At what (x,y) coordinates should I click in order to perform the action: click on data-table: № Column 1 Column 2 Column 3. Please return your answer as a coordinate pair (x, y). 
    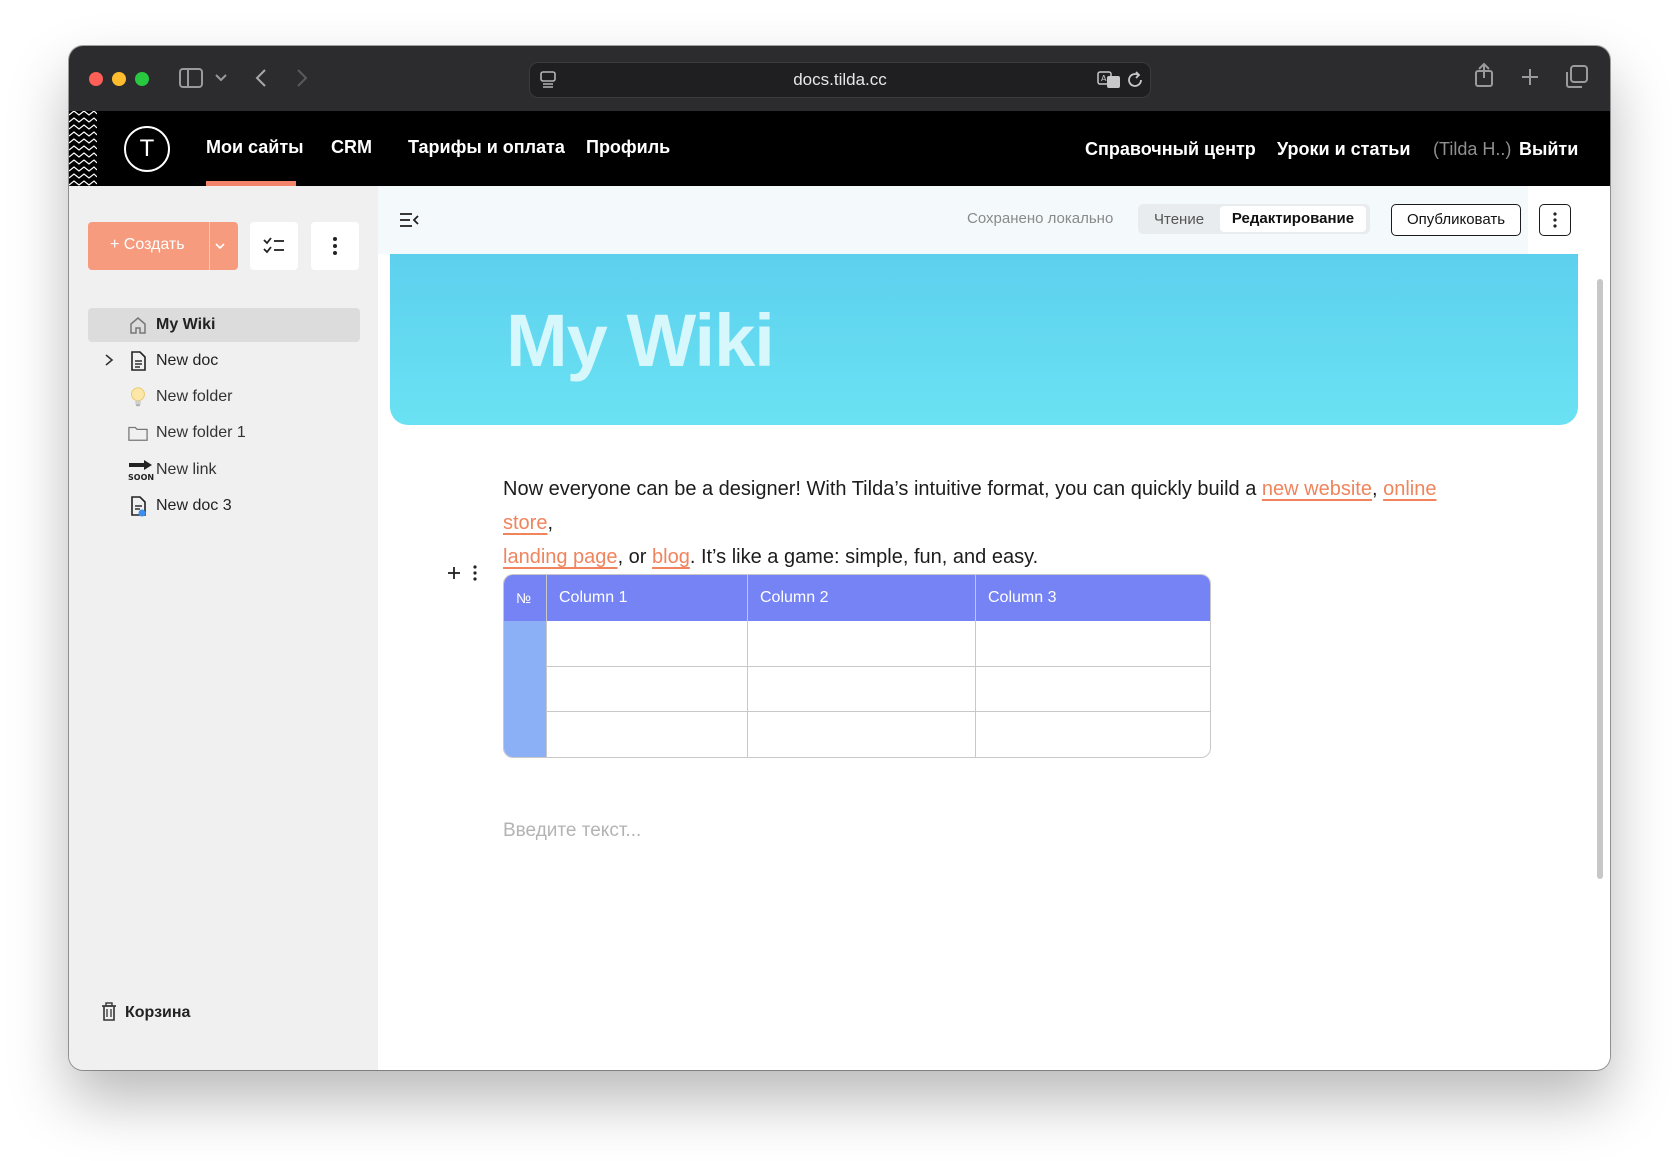
    Looking at the image, I should click on (857, 666).